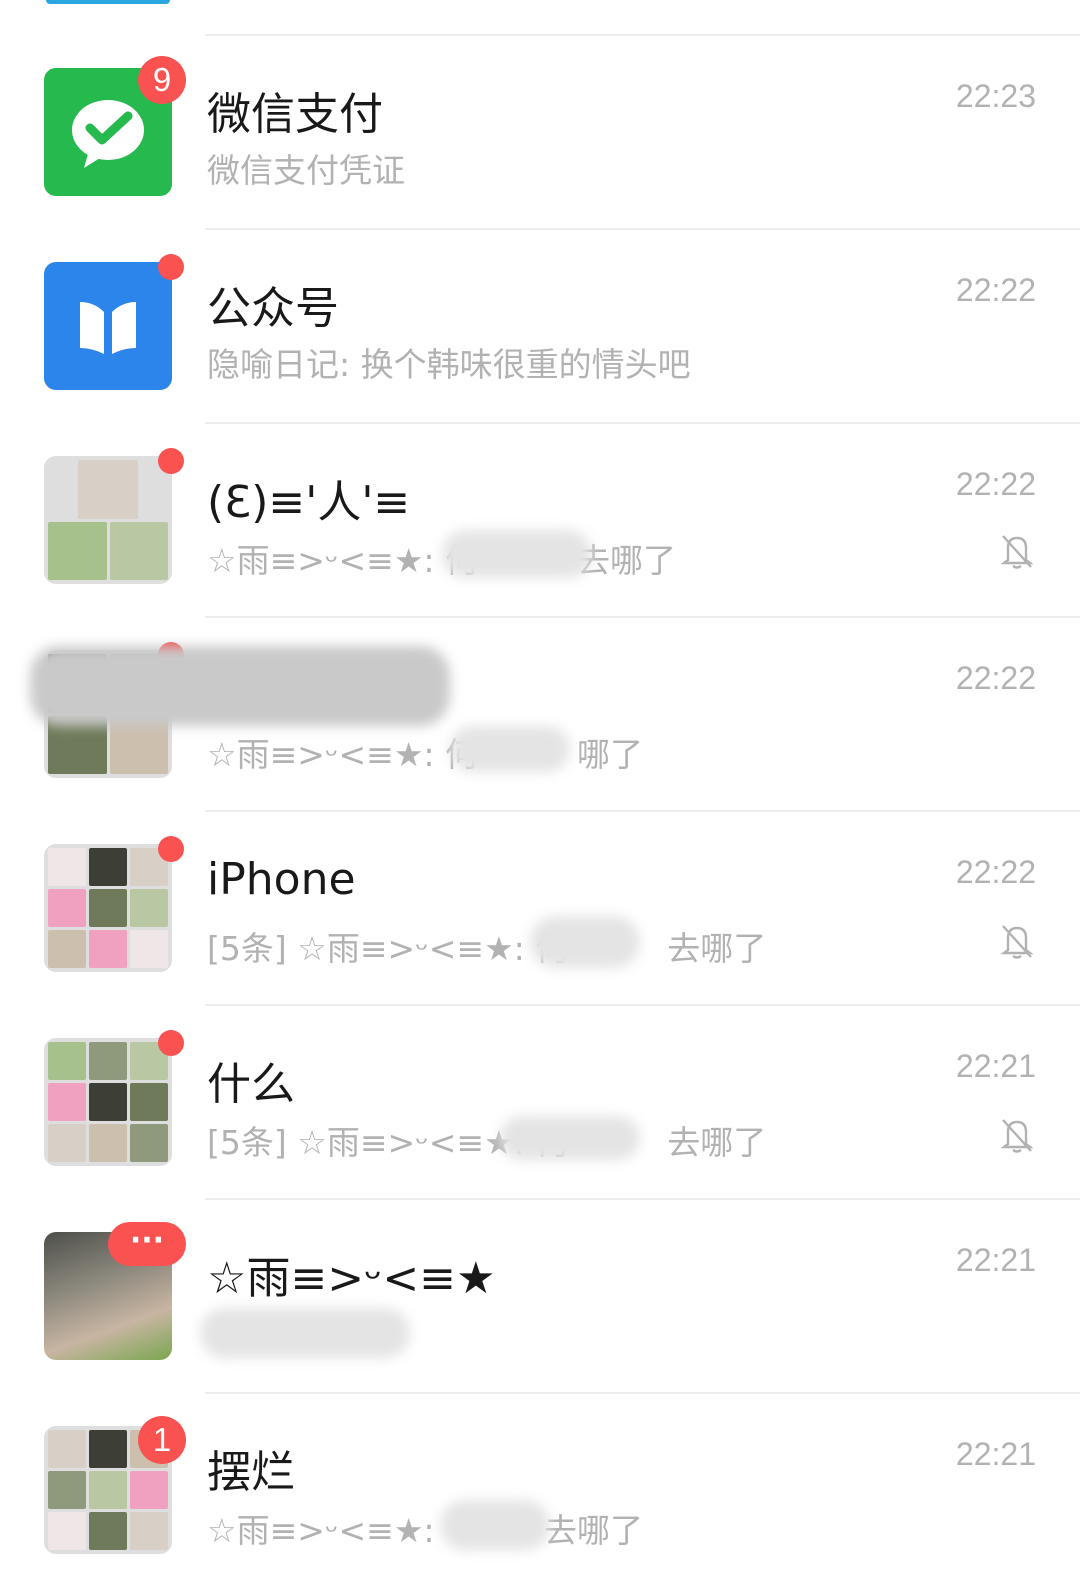 This screenshot has height=1586, width=1080. Describe the element at coordinates (306, 170) in the screenshot. I see `chat-preview: 微信支付凭证` at that location.